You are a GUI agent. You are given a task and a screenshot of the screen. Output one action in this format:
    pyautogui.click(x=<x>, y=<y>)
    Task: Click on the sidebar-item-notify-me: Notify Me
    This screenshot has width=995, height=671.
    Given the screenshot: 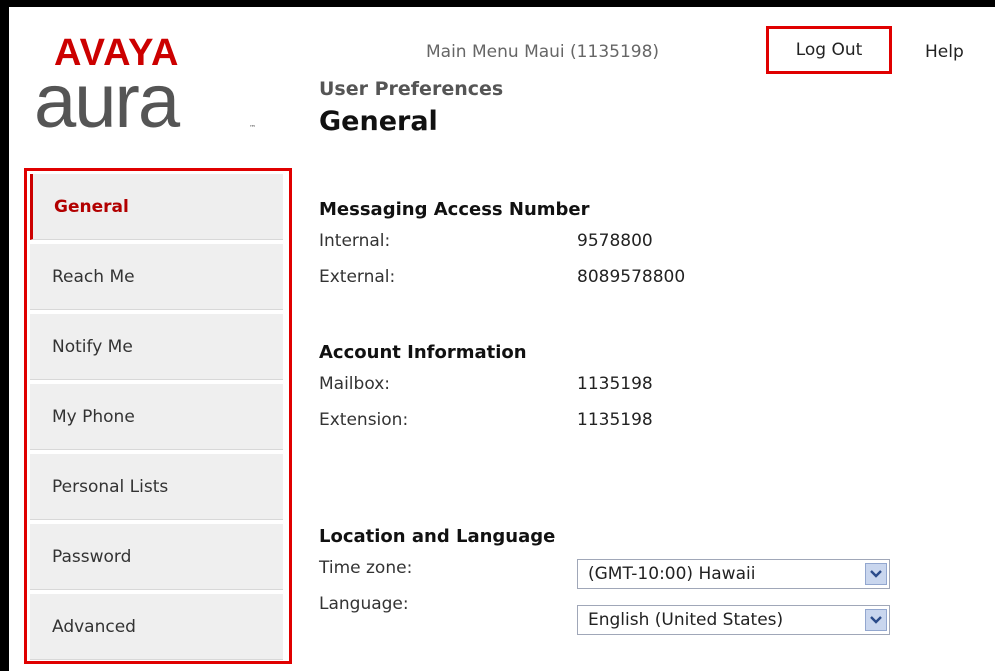 What is the action you would take?
    pyautogui.click(x=156, y=347)
    